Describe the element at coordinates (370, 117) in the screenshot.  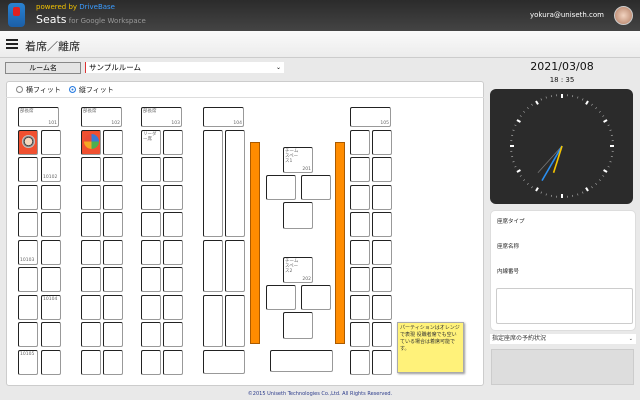
I see `manager-seat: 105` at that location.